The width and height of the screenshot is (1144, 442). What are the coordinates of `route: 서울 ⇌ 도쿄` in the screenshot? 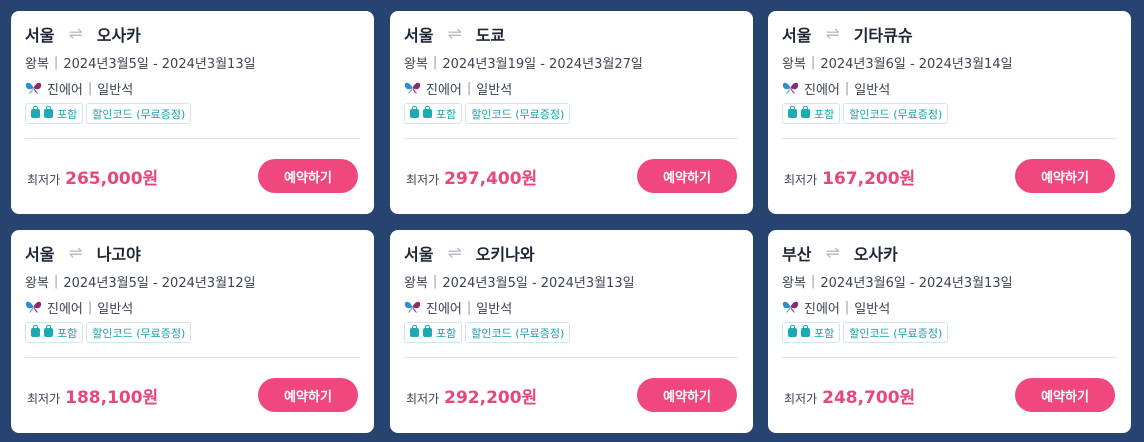 It's located at (571, 34).